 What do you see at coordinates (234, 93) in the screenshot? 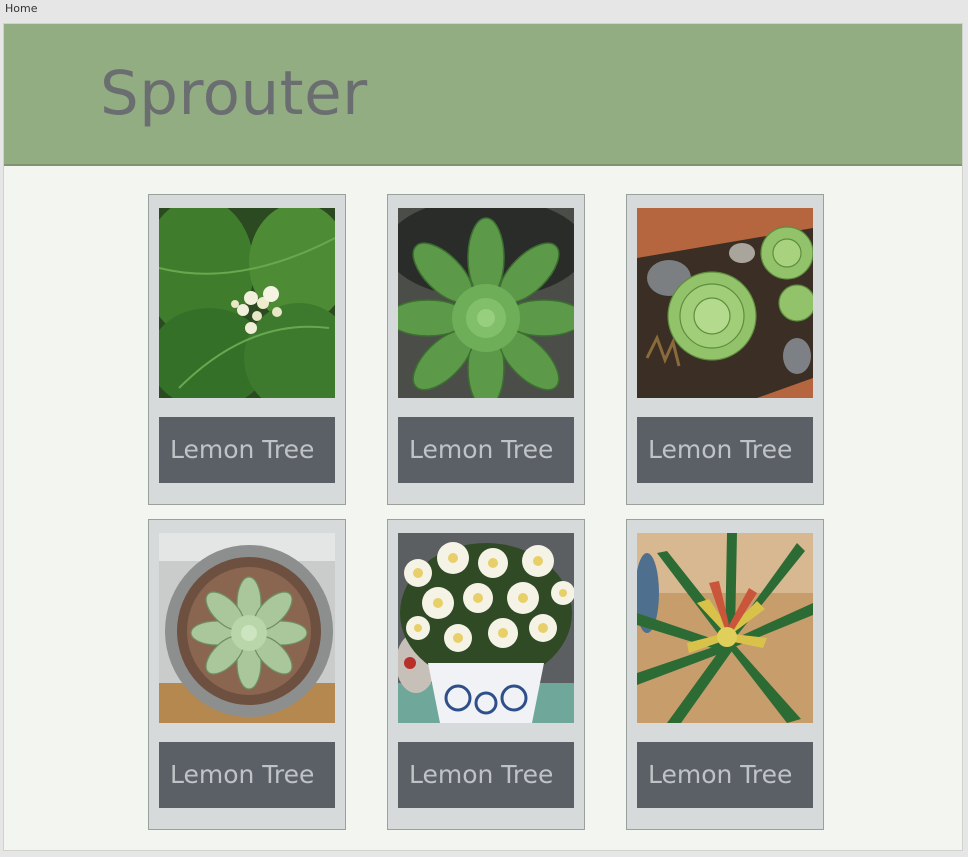
I see `app-title: Sprouter` at bounding box center [234, 93].